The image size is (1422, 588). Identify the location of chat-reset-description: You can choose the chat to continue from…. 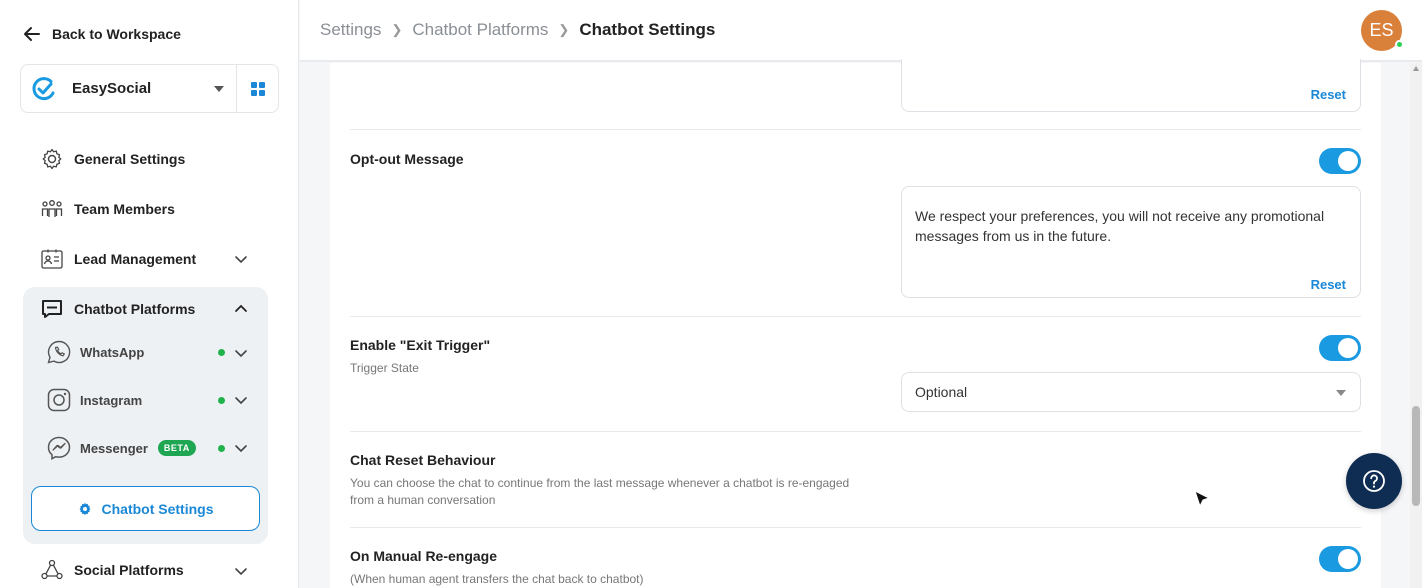
(600, 491).